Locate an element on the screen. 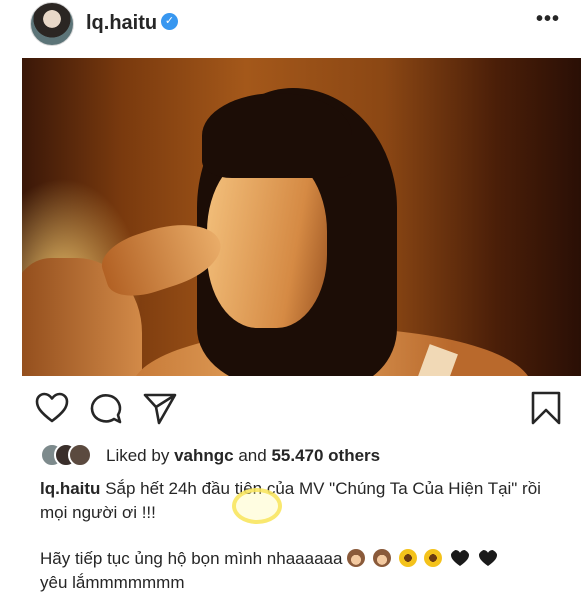  more-options-icon: ••• is located at coordinates (548, 19).